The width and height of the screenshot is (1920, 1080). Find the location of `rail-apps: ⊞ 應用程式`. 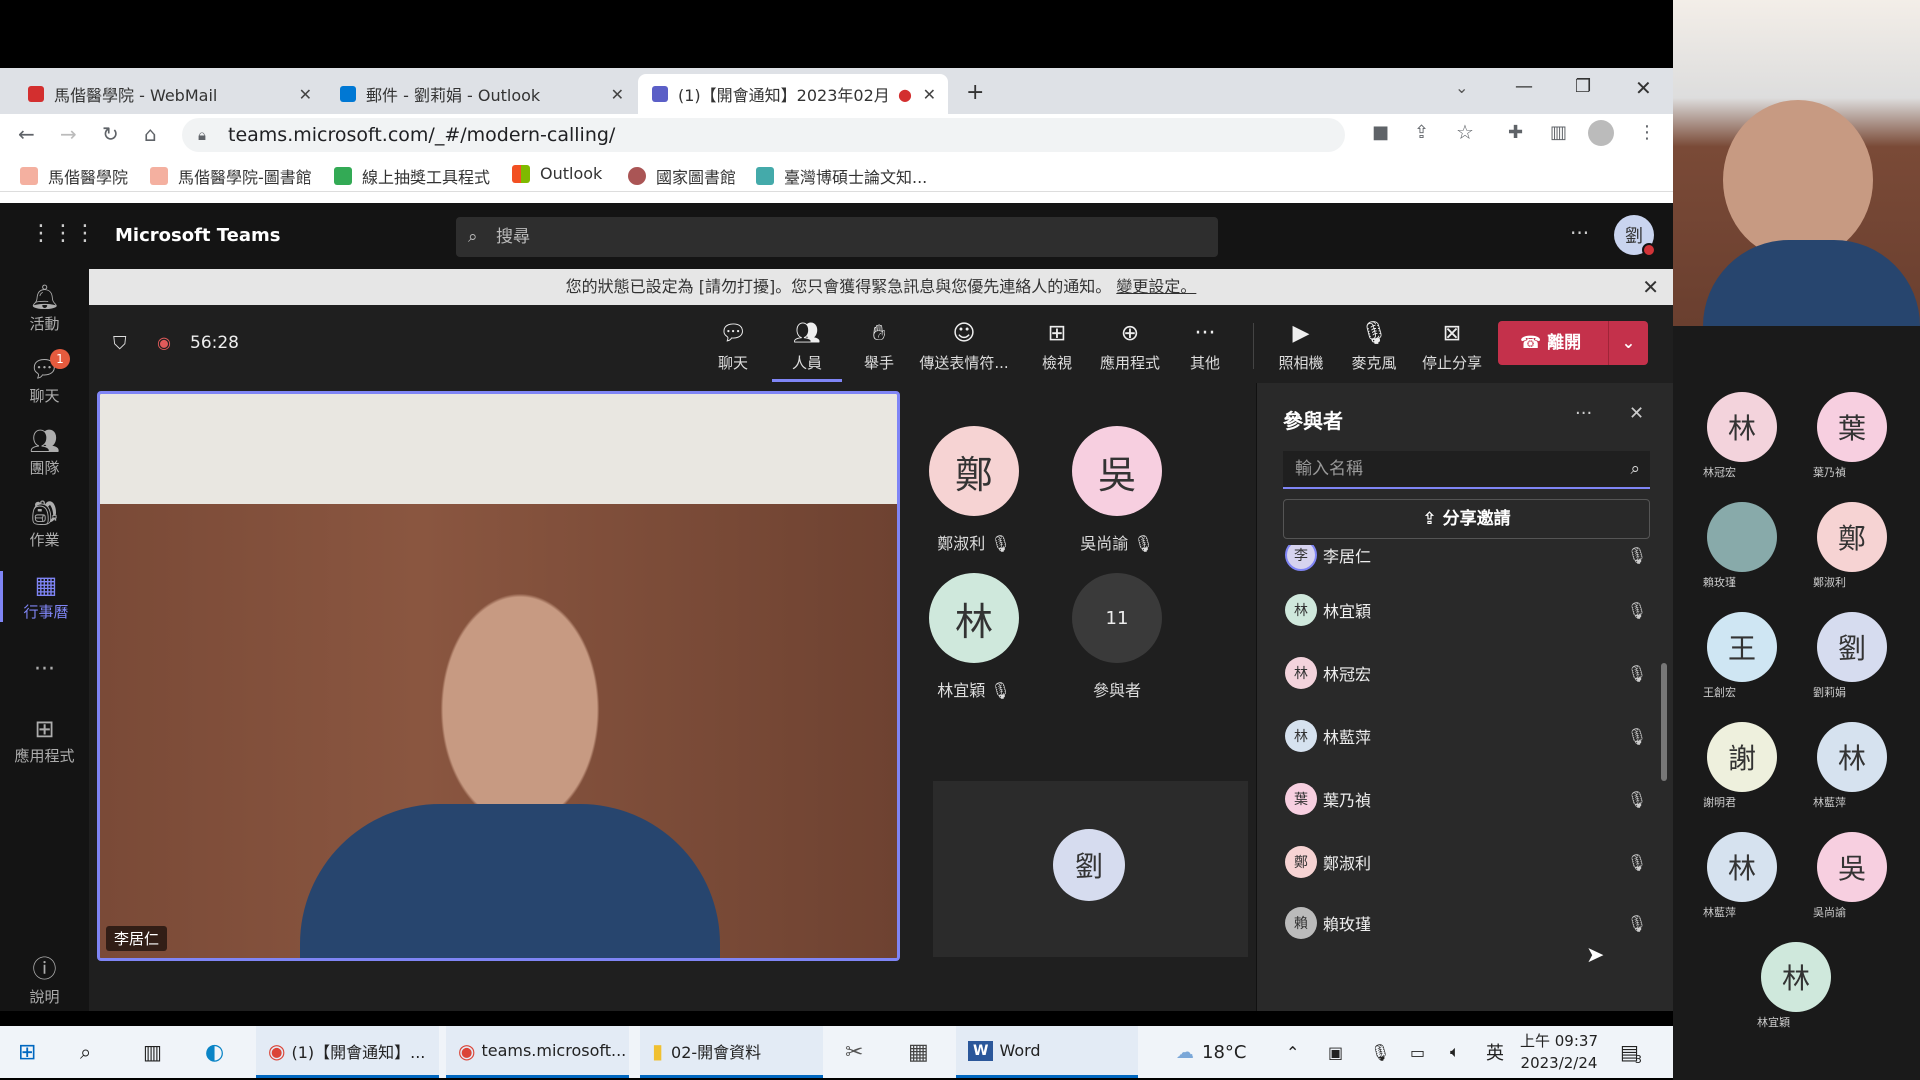

rail-apps: ⊞ 應用程式 is located at coordinates (44, 740).